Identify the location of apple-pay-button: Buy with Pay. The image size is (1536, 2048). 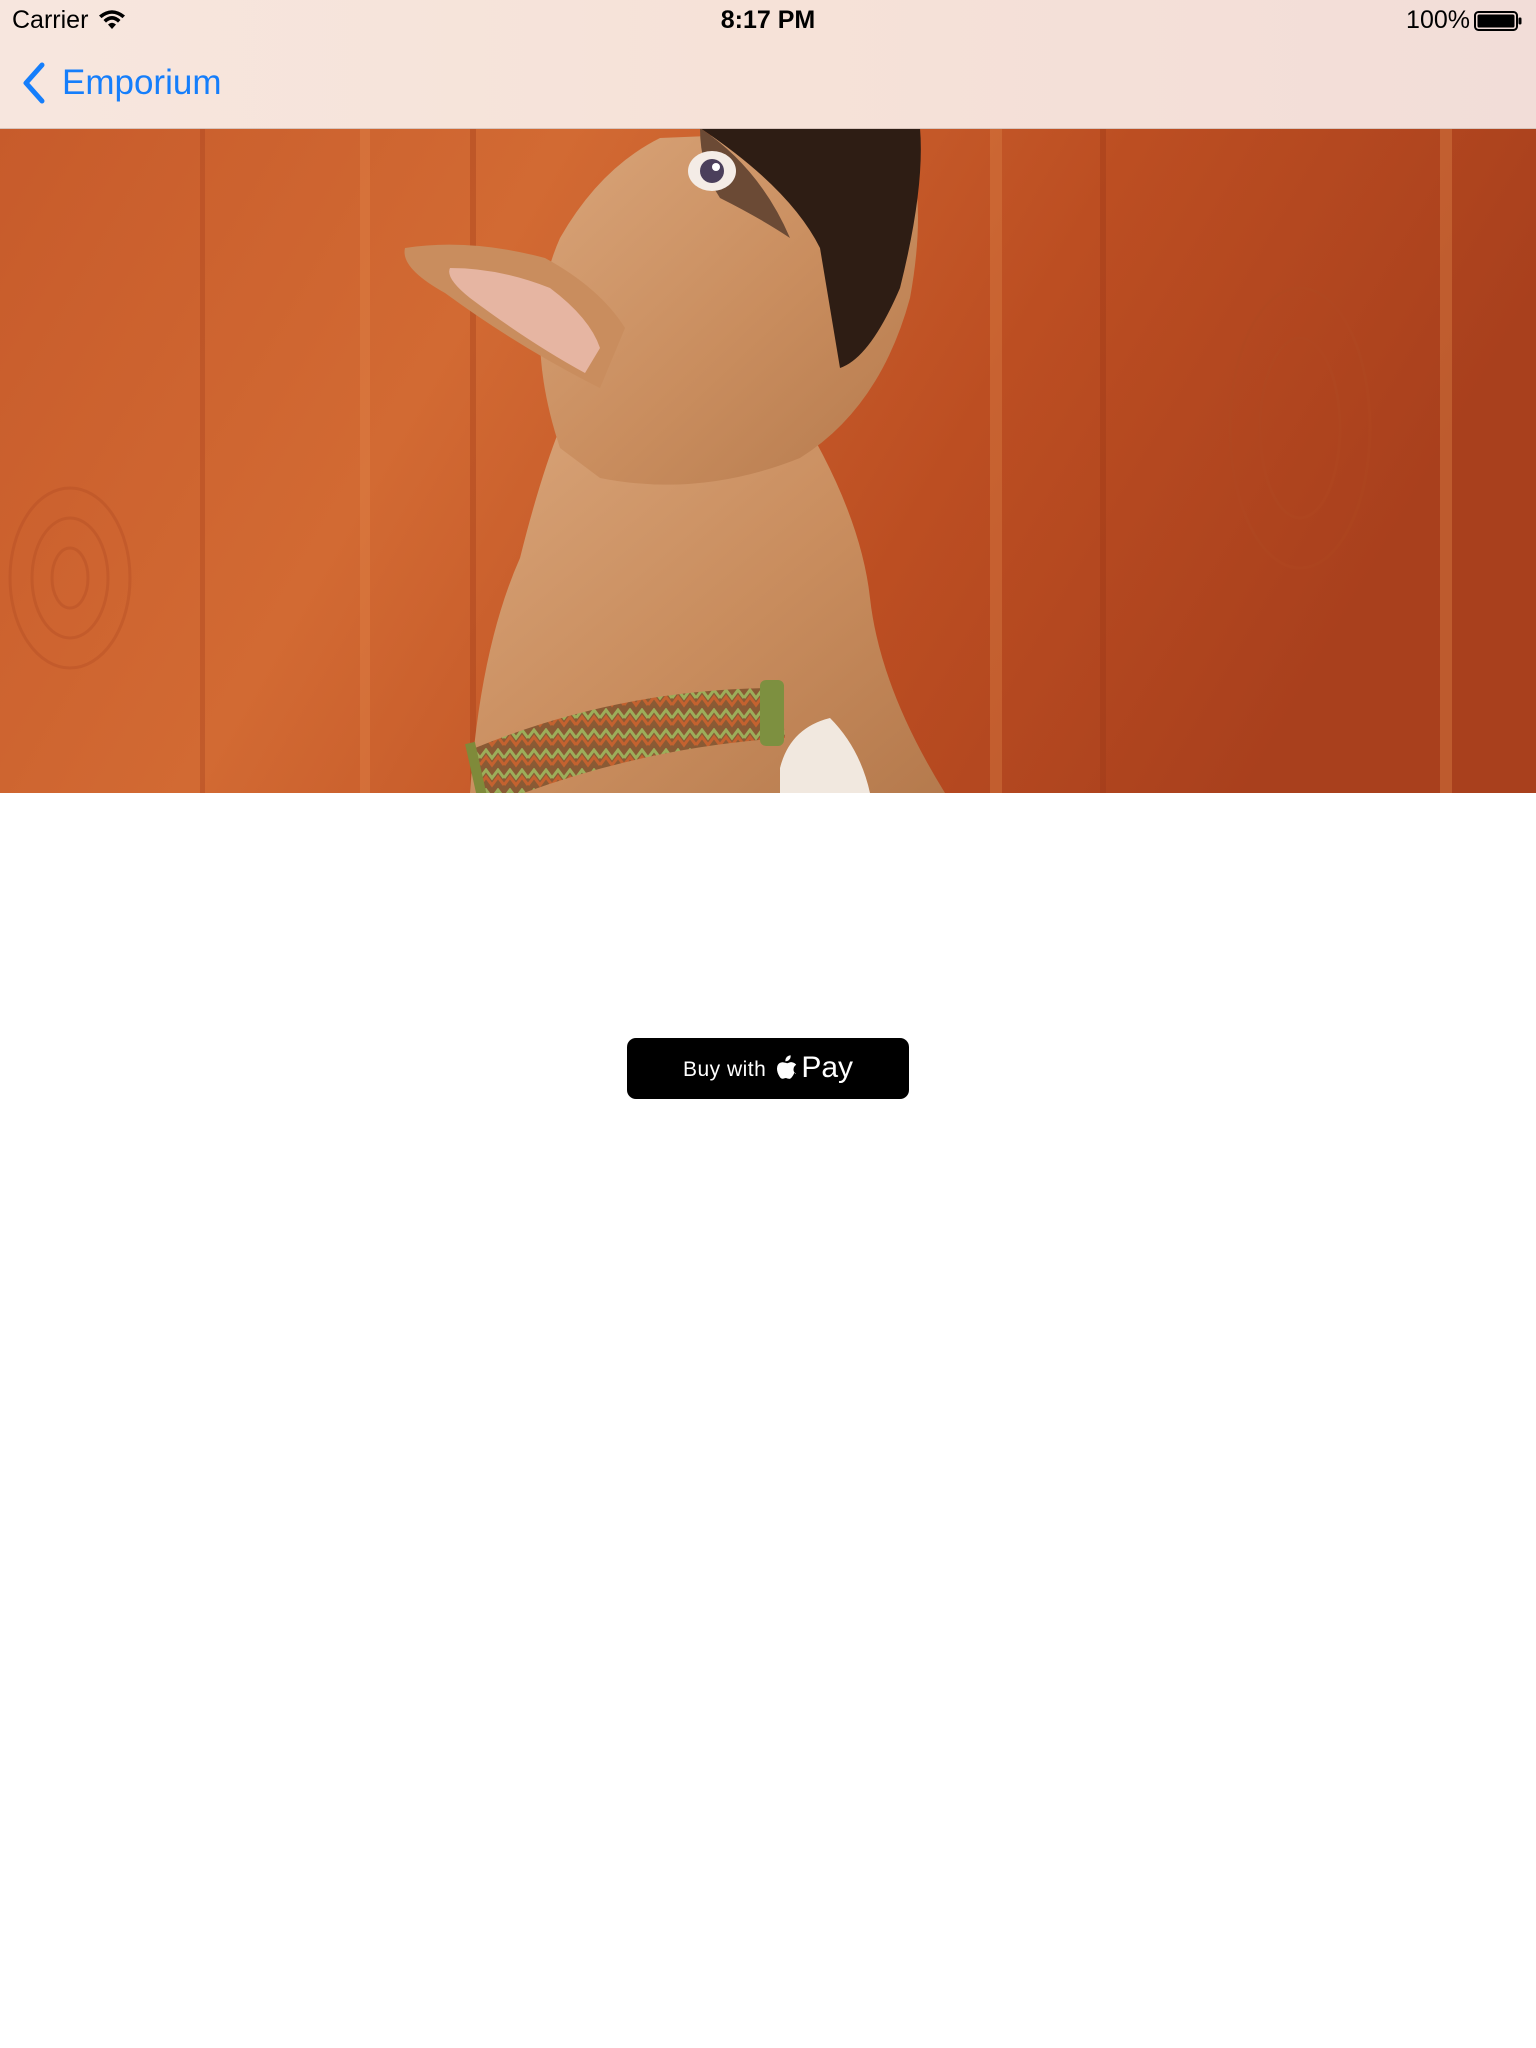
(768, 1068).